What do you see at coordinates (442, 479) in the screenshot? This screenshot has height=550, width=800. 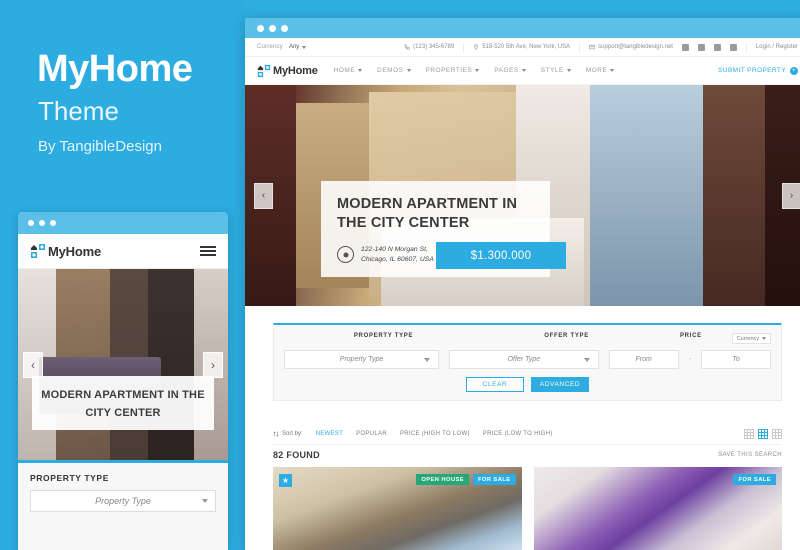 I see `badge-open-house: OPEN HOUSE` at bounding box center [442, 479].